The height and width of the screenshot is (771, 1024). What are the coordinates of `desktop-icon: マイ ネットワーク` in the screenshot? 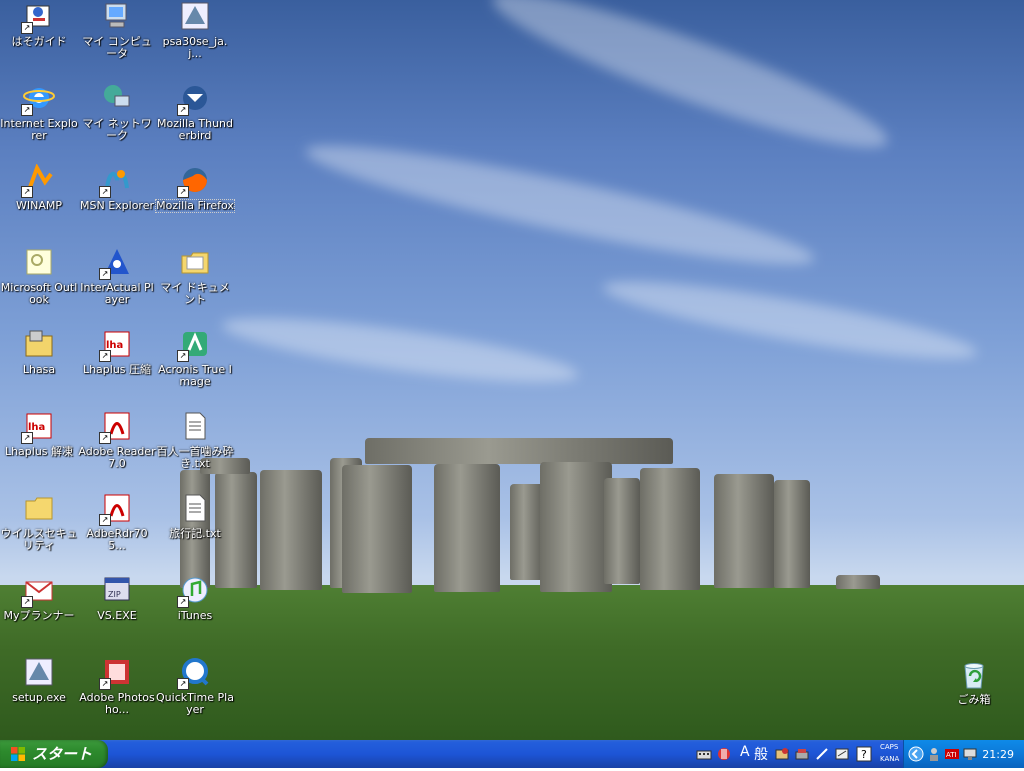 It's located at (117, 122).